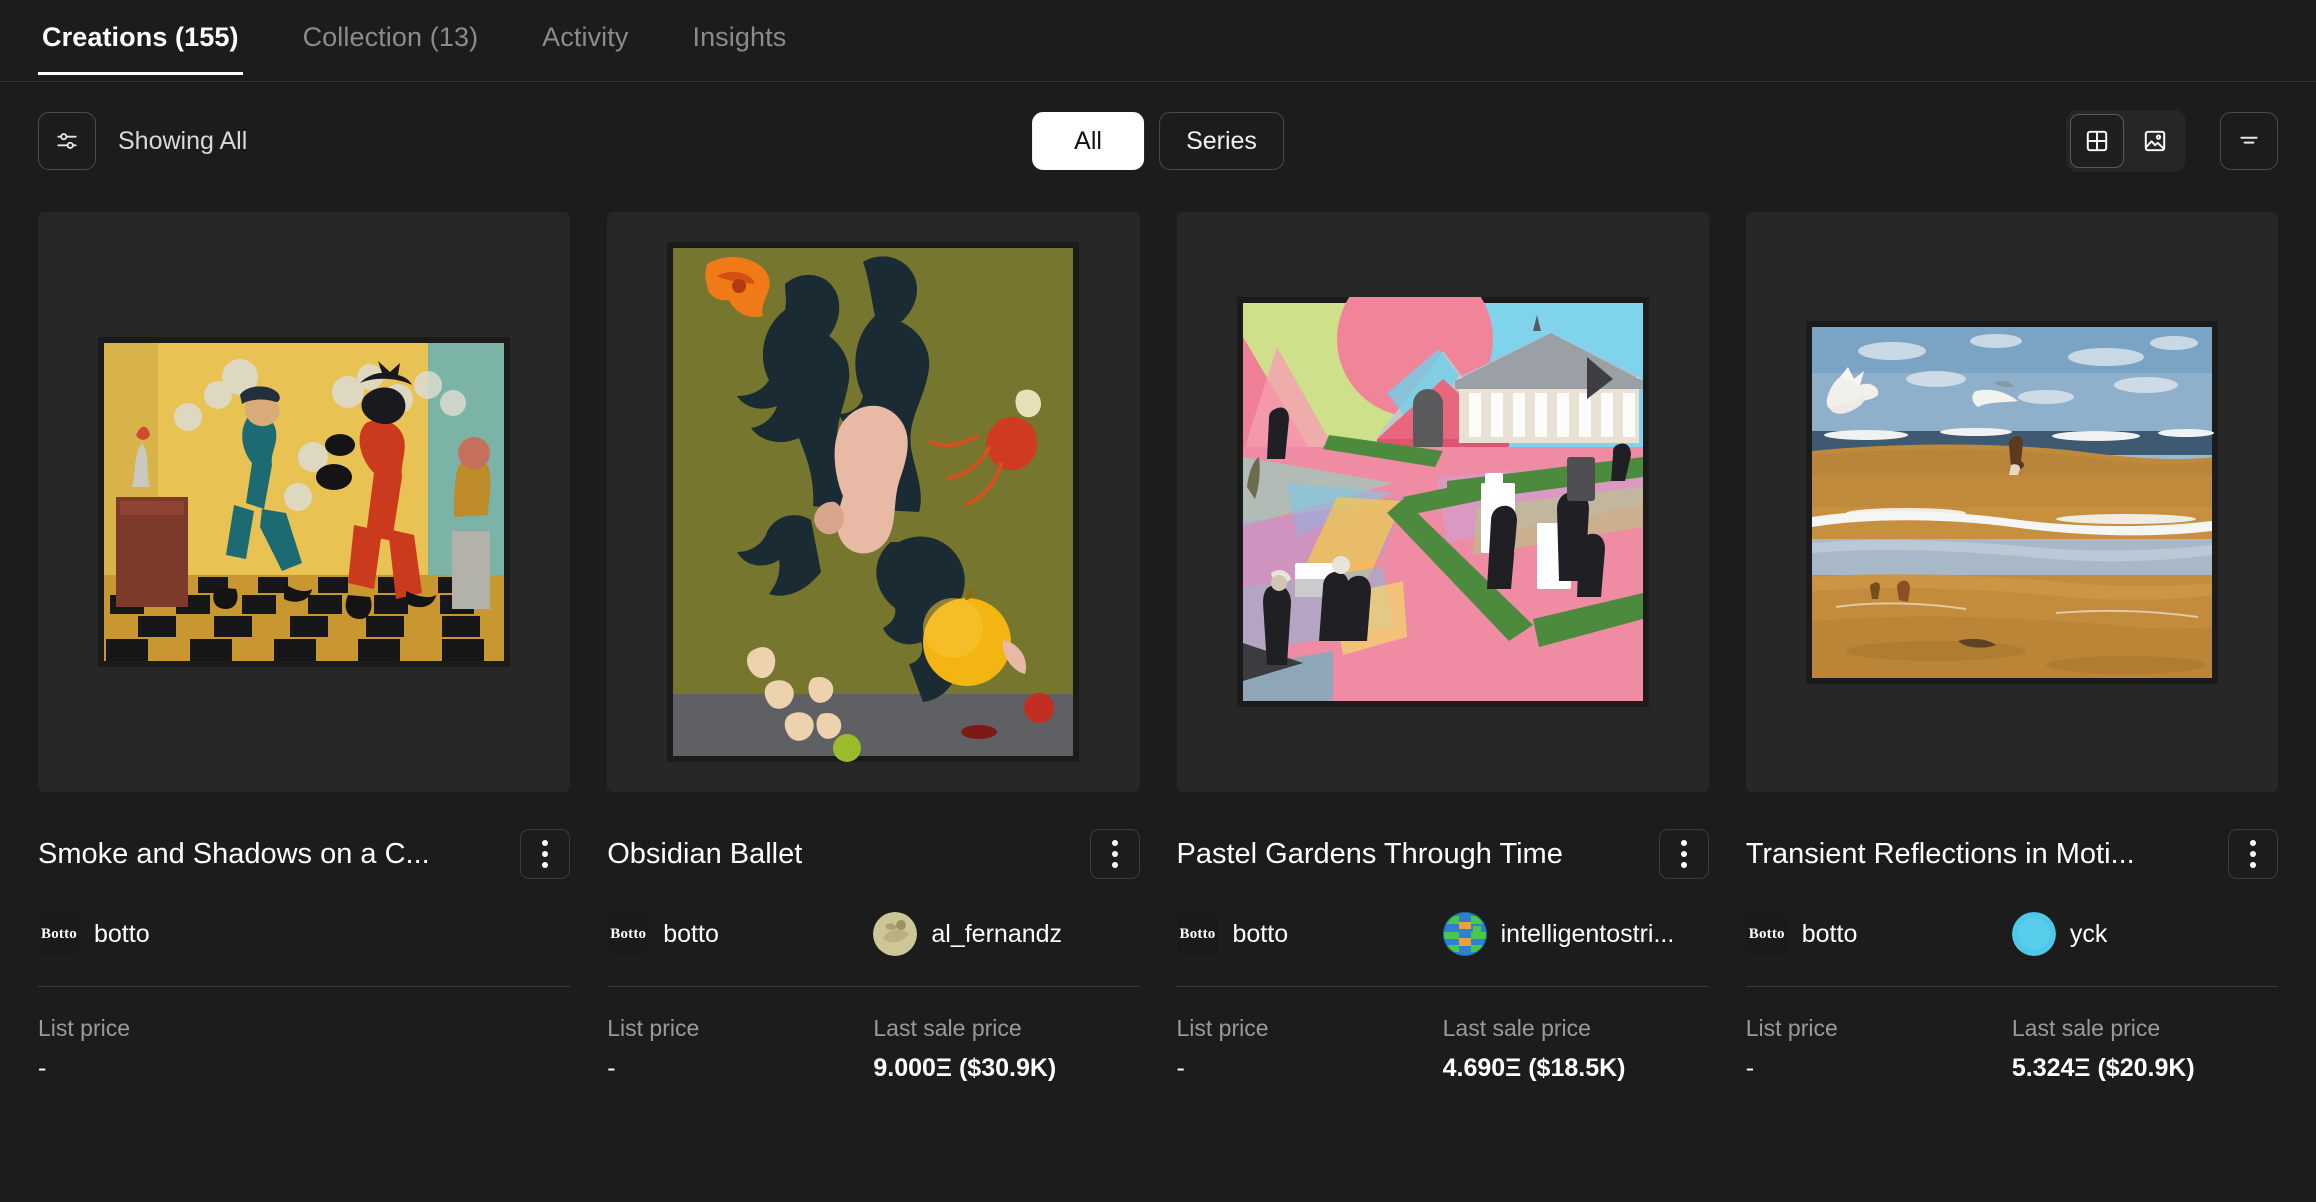 This screenshot has height=1202, width=2316. What do you see at coordinates (1221, 141) in the screenshot?
I see `segment-series: Series` at bounding box center [1221, 141].